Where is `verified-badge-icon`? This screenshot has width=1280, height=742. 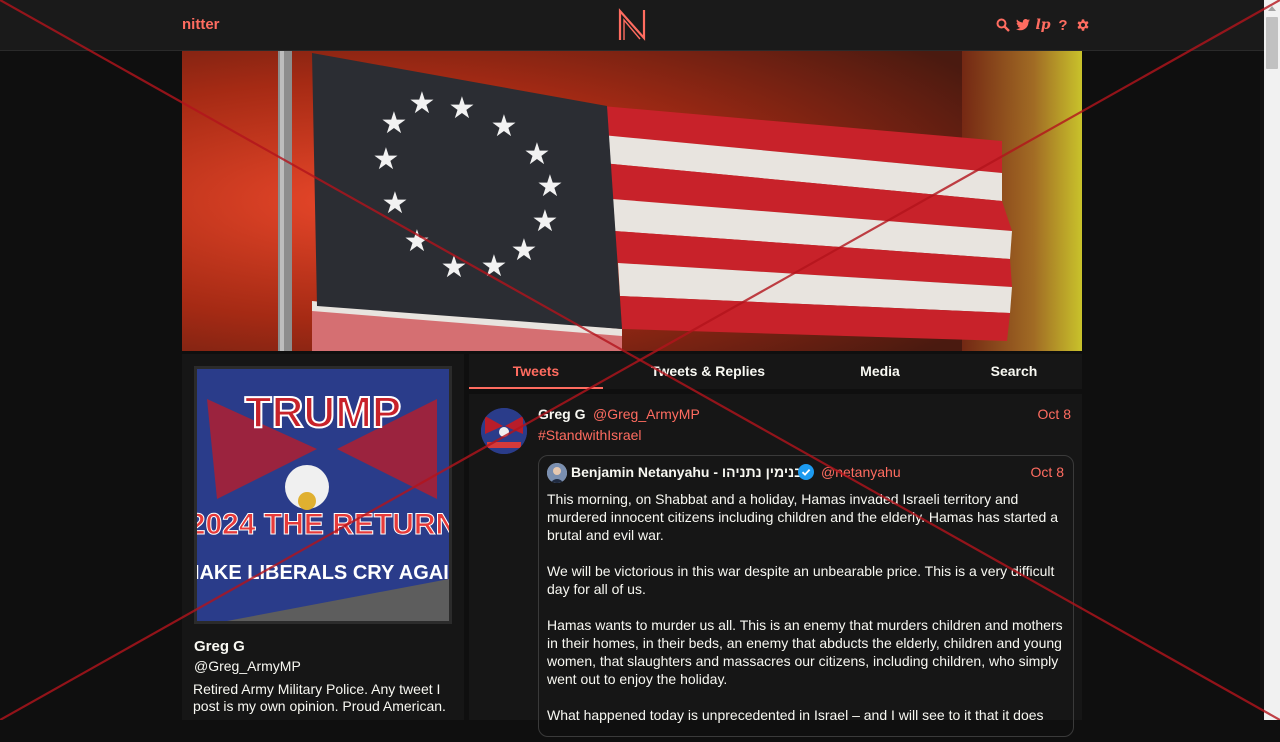
verified-badge-icon is located at coordinates (806, 472).